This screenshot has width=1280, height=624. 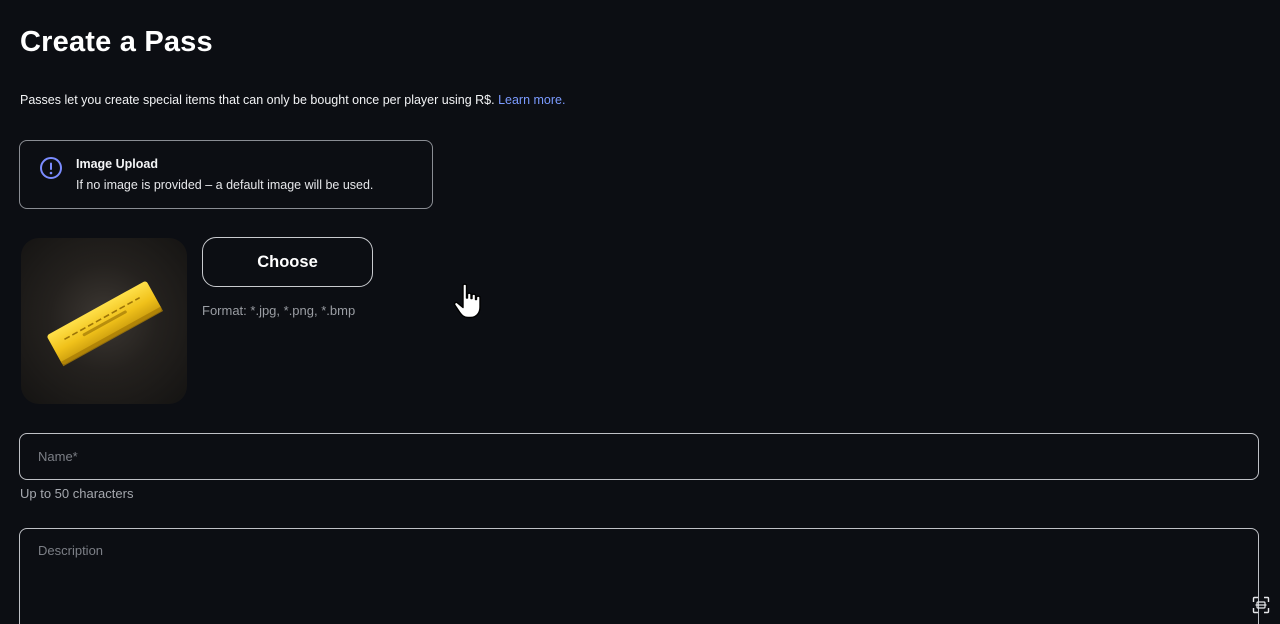 What do you see at coordinates (77, 493) in the screenshot?
I see `name-character-limit-hint: Up to 50 characters` at bounding box center [77, 493].